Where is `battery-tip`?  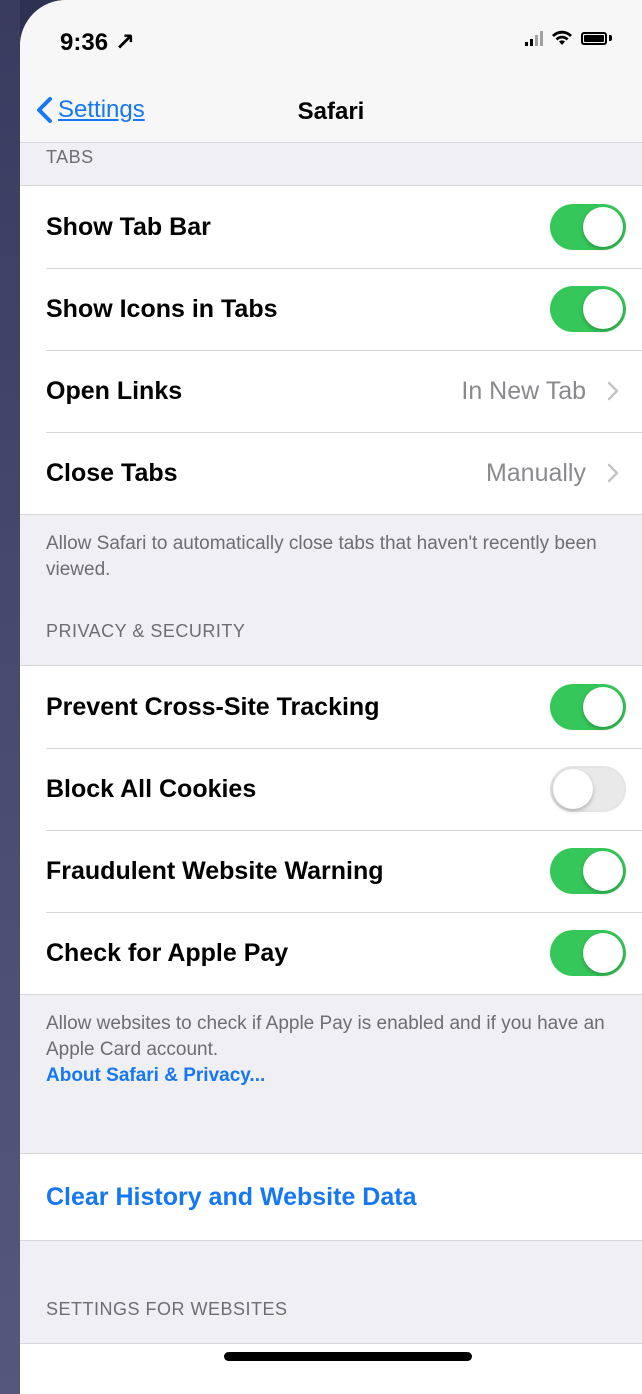 battery-tip is located at coordinates (610, 38).